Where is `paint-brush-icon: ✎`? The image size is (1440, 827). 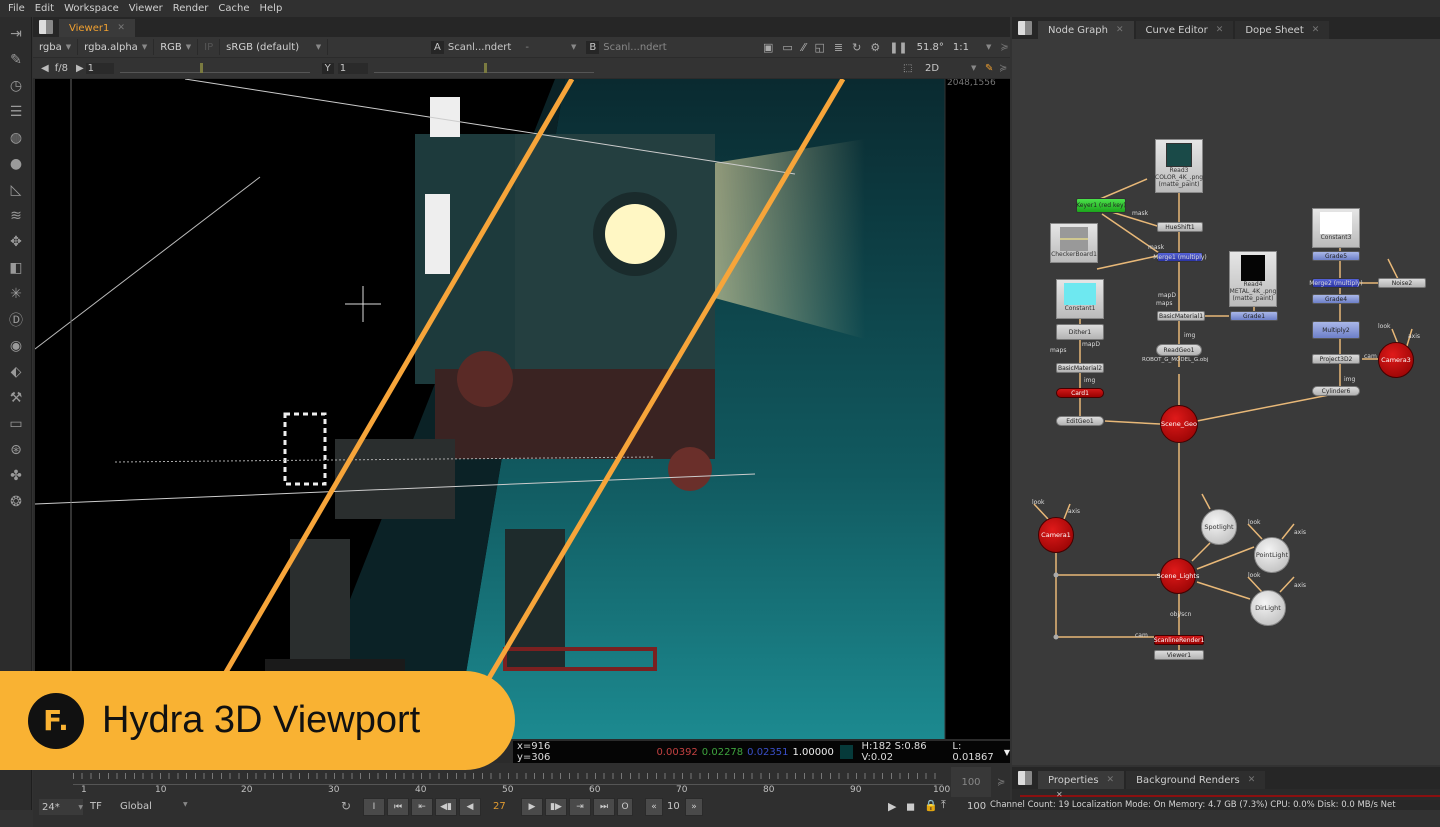
paint-brush-icon: ✎ is located at coordinates (989, 68).